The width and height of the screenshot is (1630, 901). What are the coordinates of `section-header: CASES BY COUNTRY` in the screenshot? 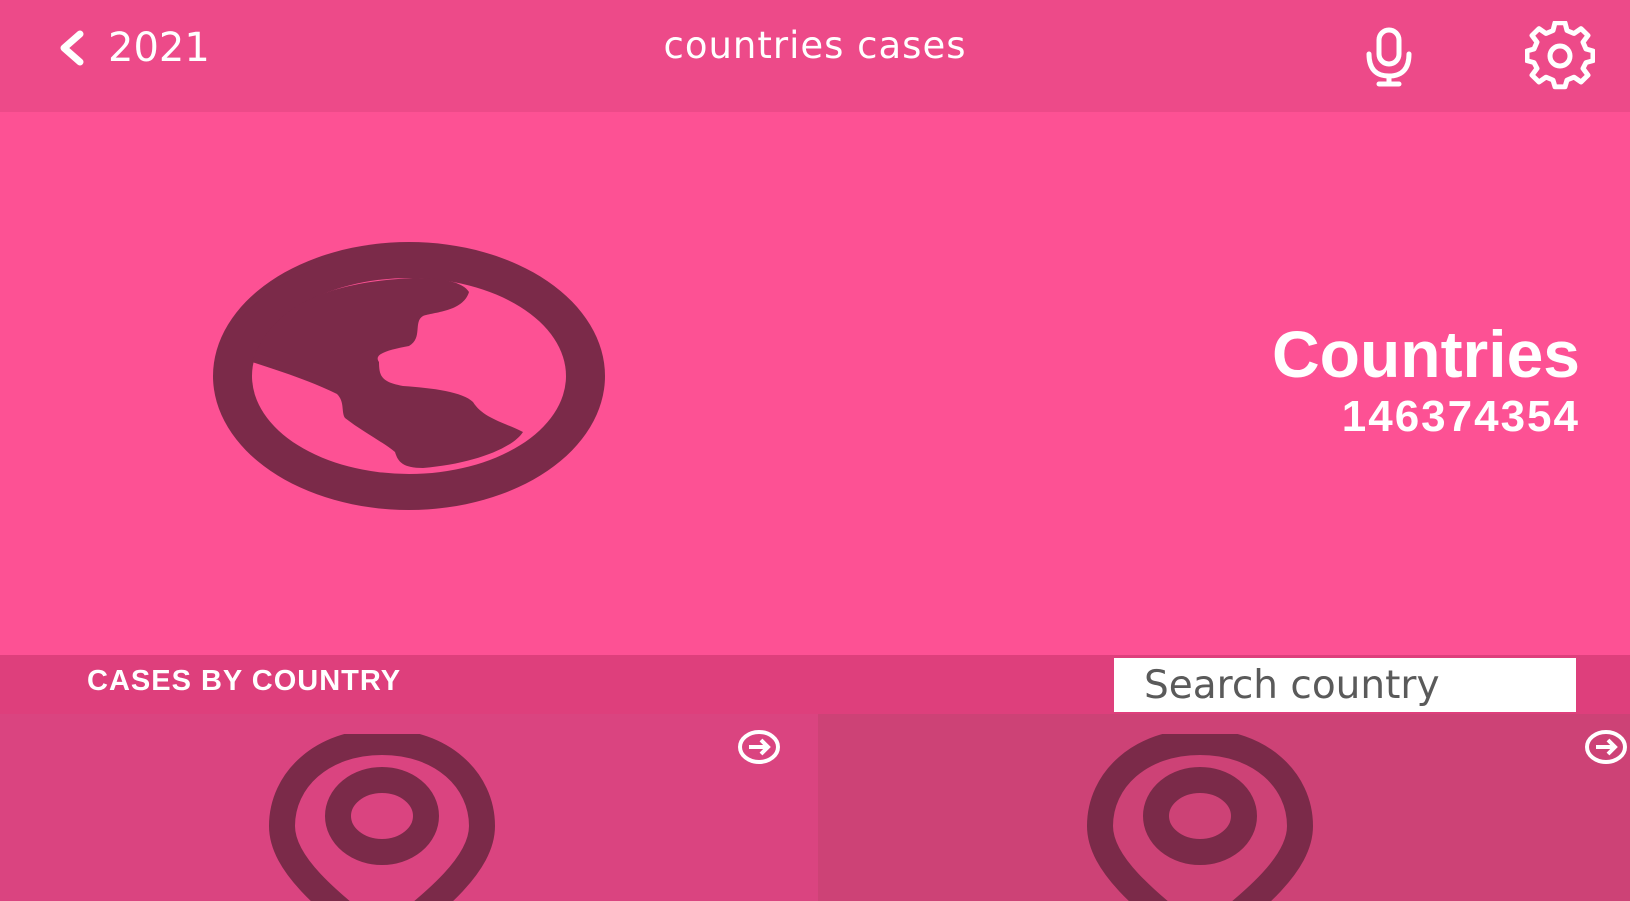 It's located at (815, 684).